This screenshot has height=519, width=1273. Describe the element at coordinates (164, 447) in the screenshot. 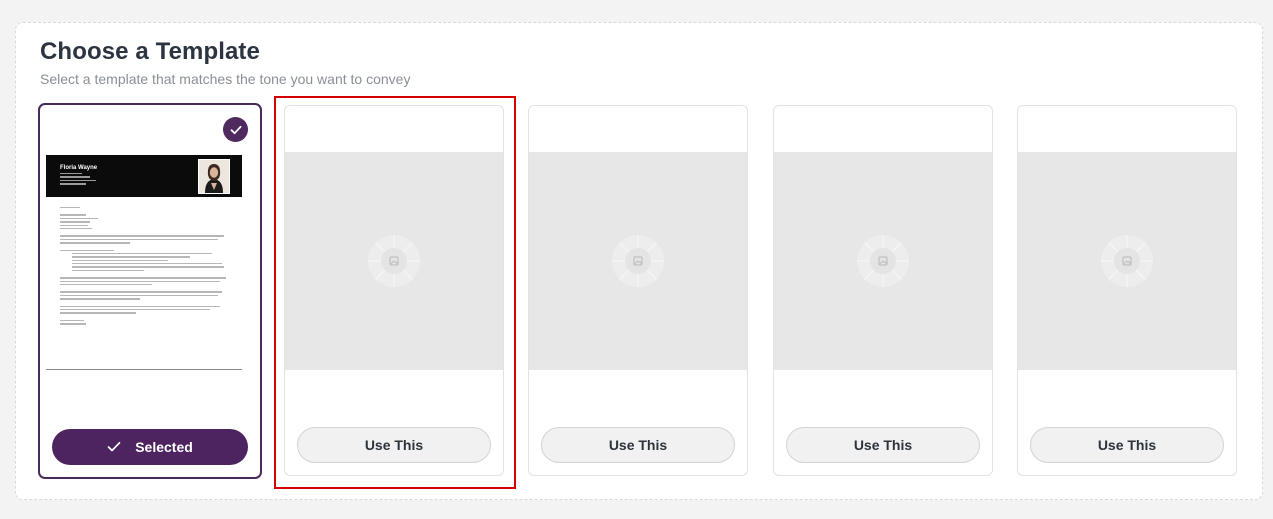

I see `selected-button-label: Selected` at that location.